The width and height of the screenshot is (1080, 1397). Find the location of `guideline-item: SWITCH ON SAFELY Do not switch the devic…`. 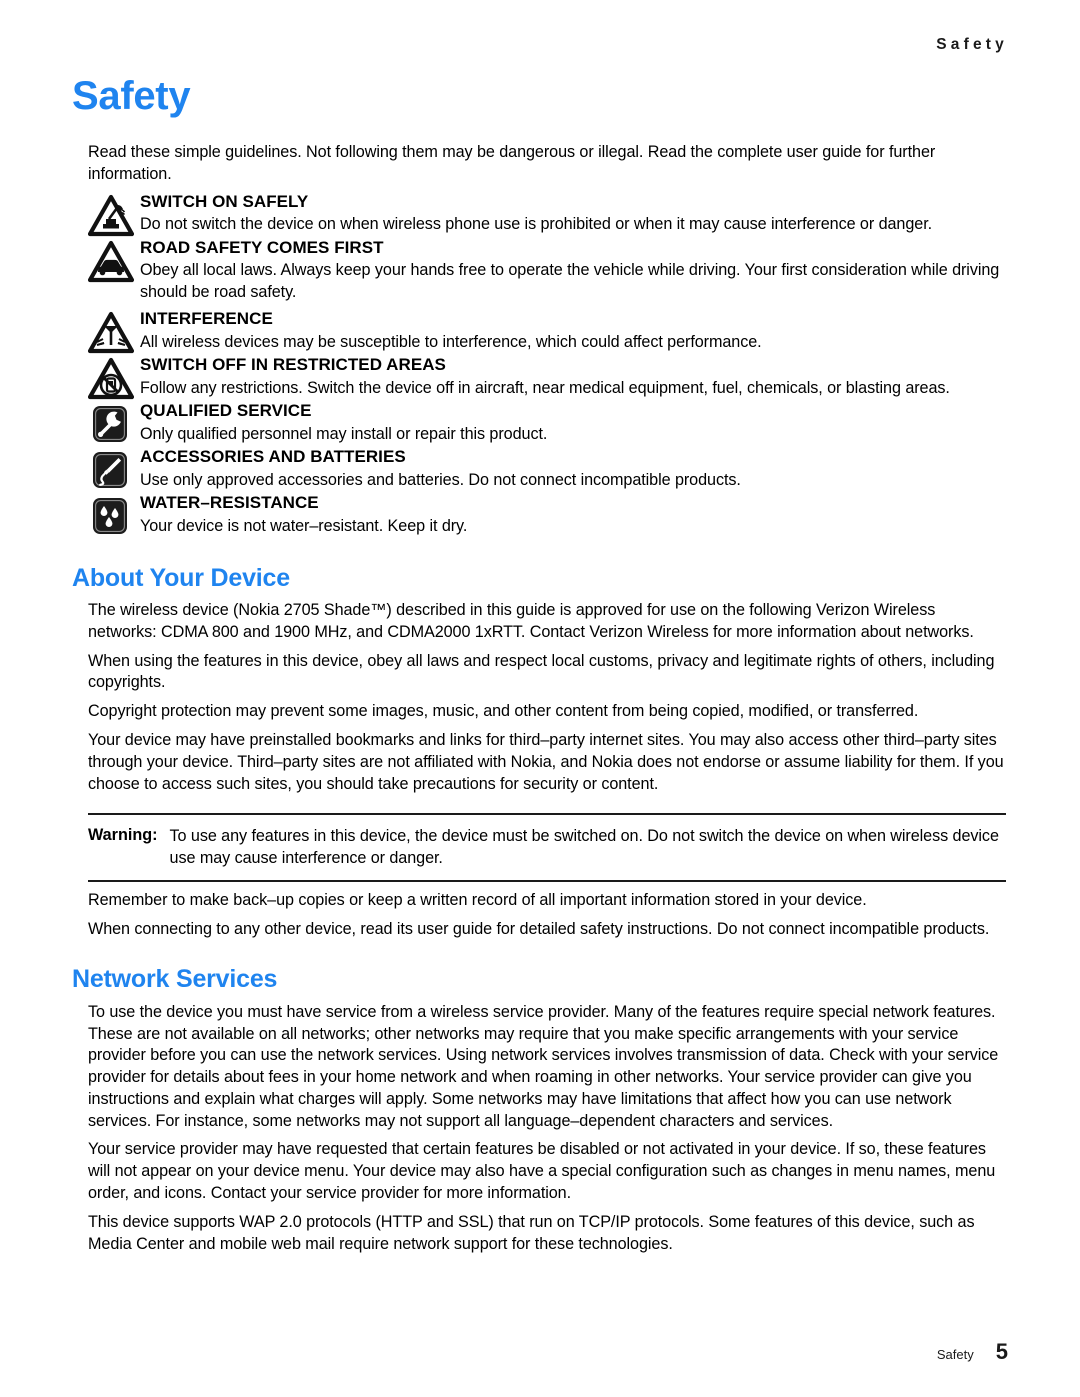

guideline-item: SWITCH ON SAFELY Do not switch the devic… is located at coordinates (540, 215).